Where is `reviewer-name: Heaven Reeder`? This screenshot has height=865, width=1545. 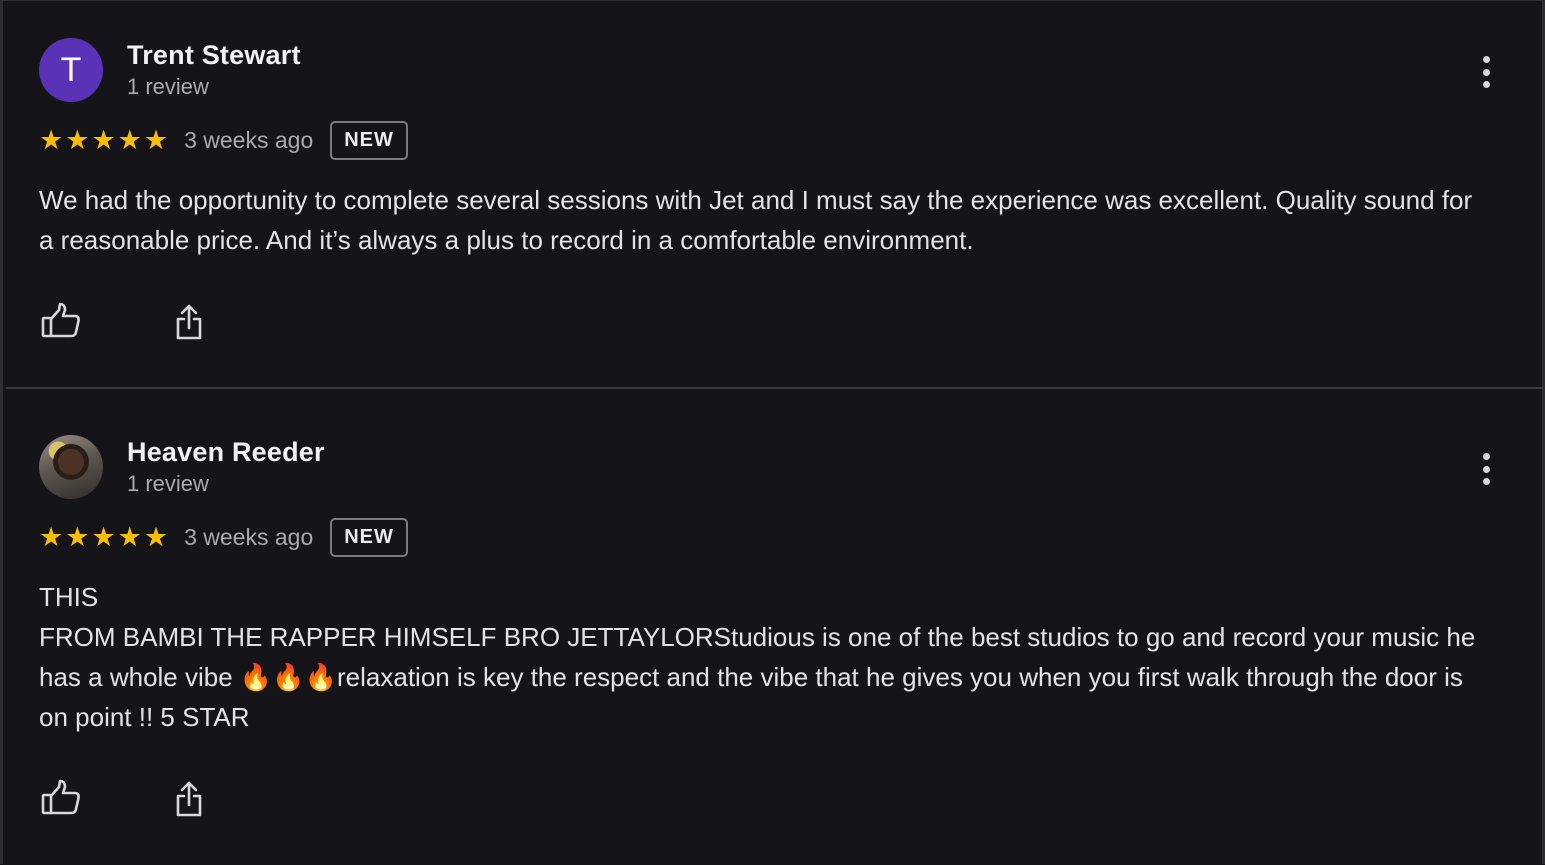 reviewer-name: Heaven Reeder is located at coordinates (226, 452).